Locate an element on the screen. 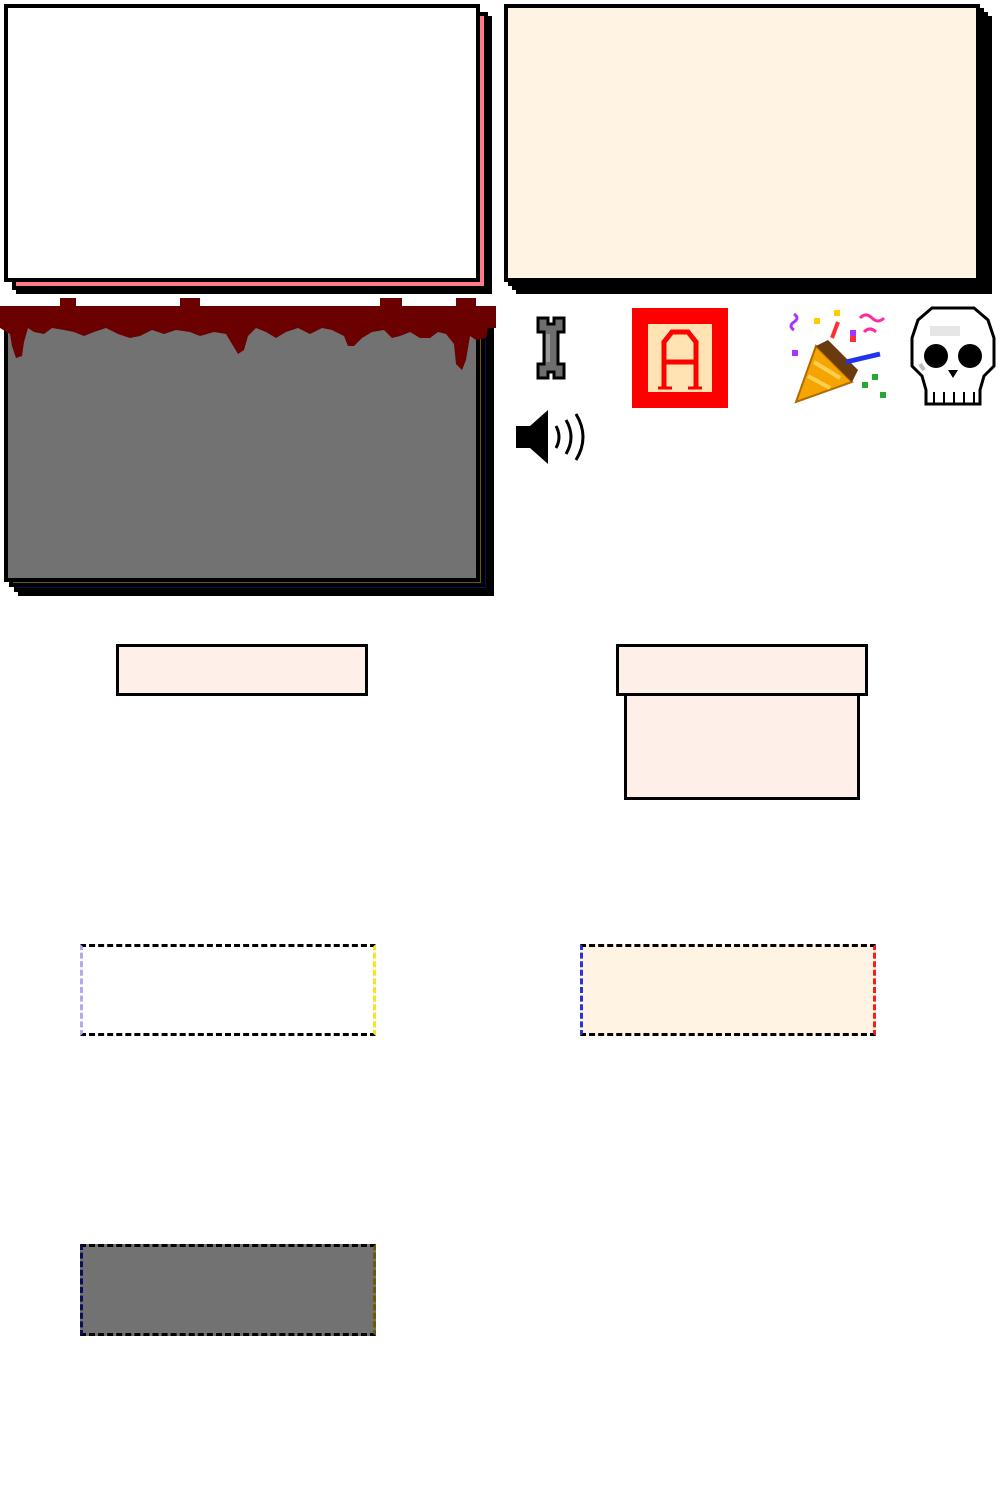 The width and height of the screenshot is (1000, 1500). pink-box-lid is located at coordinates (742, 670).